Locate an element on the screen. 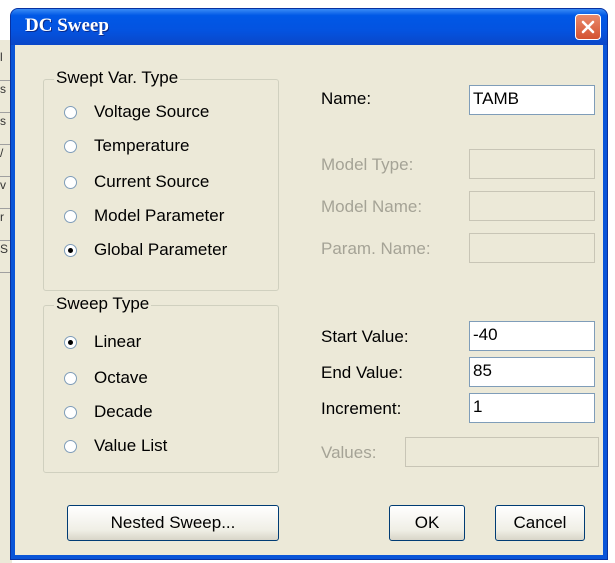 This screenshot has height=563, width=615. end-value-input: 85 is located at coordinates (532, 372).